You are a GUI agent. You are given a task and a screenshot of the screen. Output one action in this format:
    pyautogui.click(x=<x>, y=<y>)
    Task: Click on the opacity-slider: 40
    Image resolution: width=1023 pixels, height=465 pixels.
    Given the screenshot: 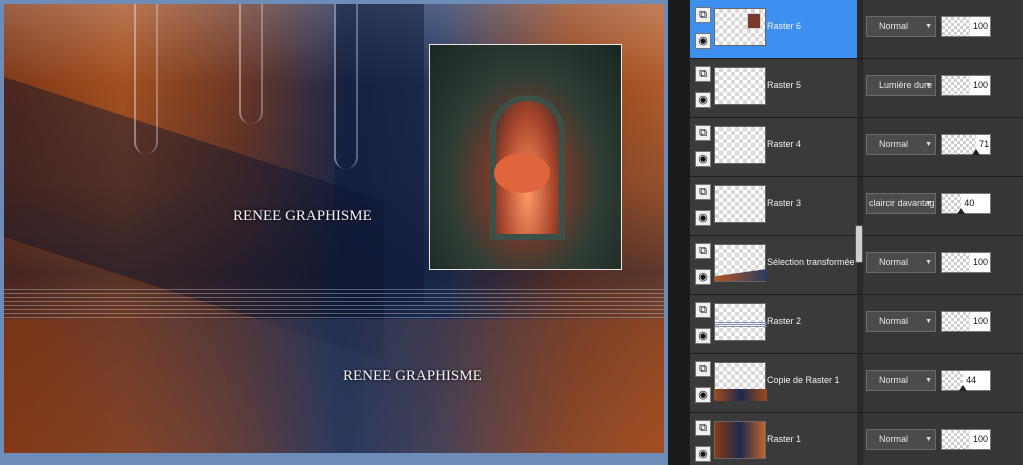 What is the action you would take?
    pyautogui.click(x=966, y=203)
    